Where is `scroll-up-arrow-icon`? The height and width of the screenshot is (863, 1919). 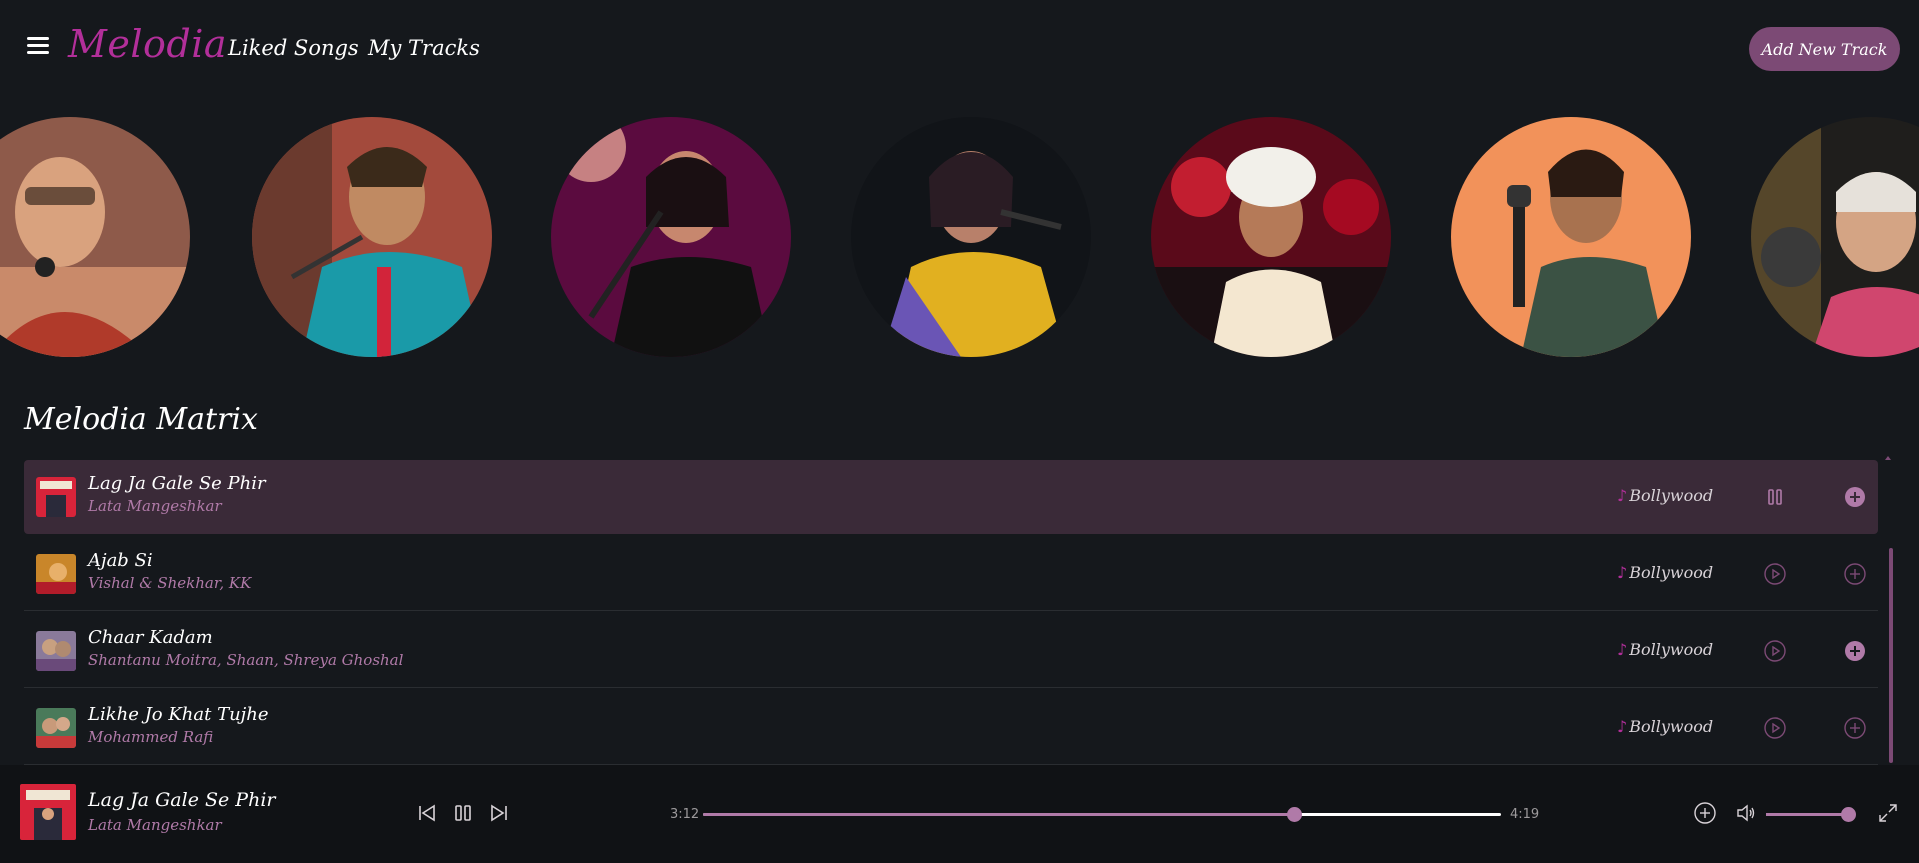
scroll-up-arrow-icon is located at coordinates (1888, 458).